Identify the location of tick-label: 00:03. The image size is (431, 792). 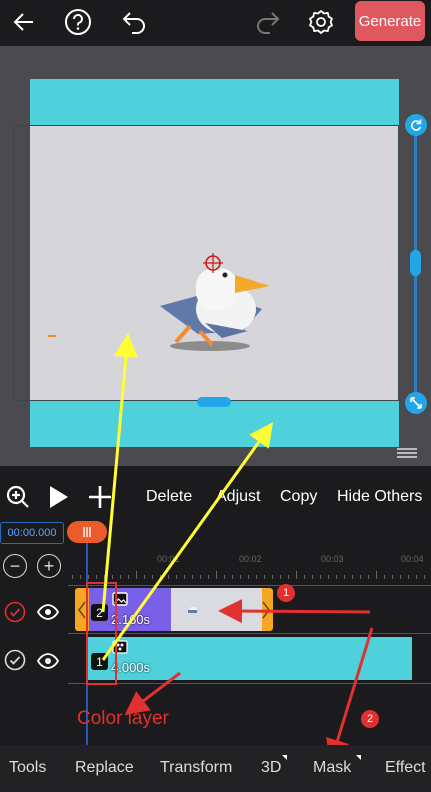
(332, 559).